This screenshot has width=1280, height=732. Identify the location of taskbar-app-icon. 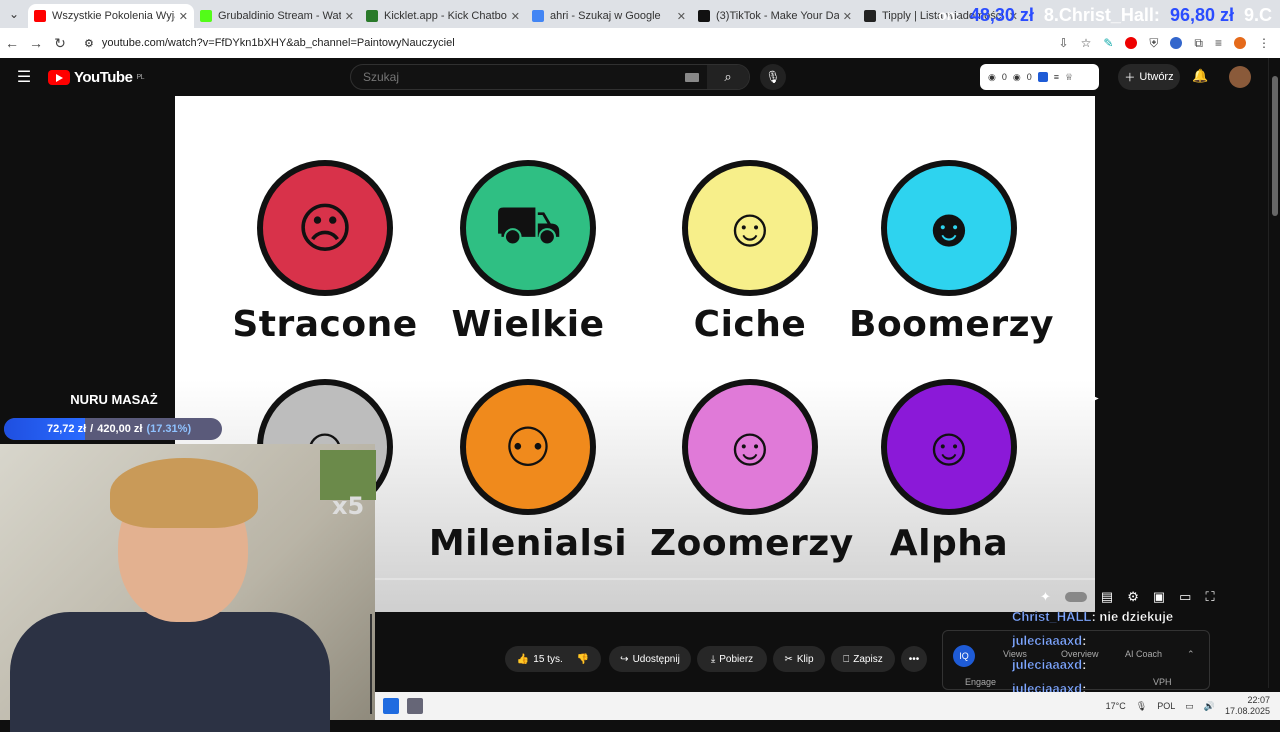
(391, 706).